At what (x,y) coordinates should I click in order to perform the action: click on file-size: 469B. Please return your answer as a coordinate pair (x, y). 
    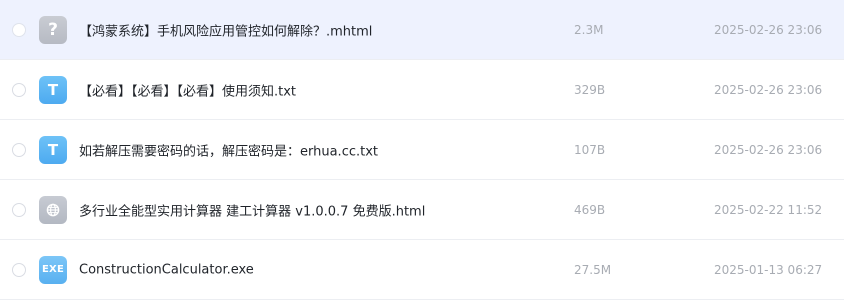
    Looking at the image, I should click on (590, 209).